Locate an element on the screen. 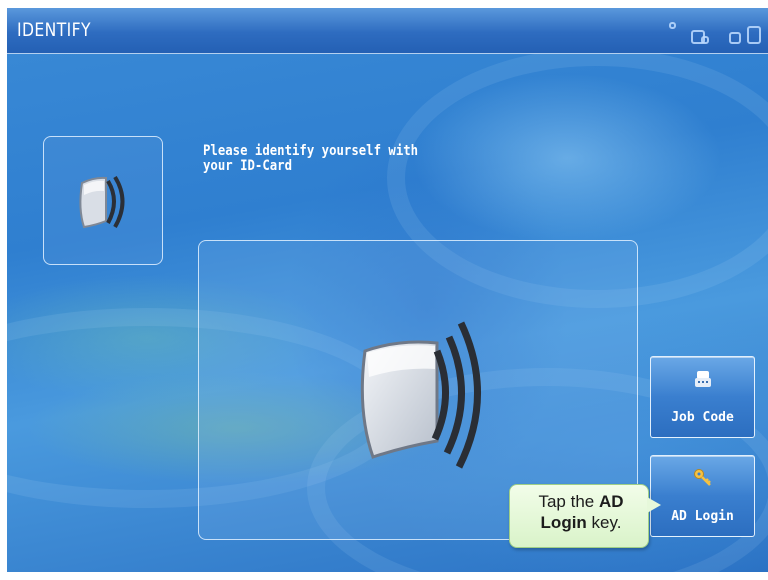  callout-text: Tap the AD Login key. is located at coordinates (581, 512).